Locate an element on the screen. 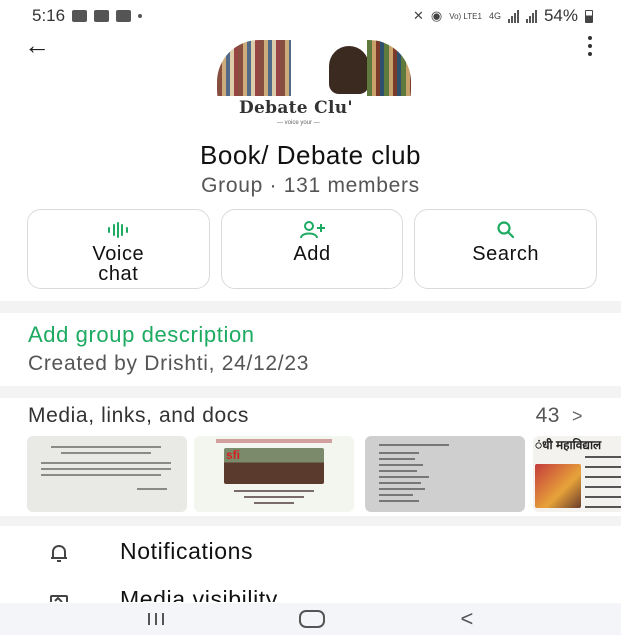 The height and width of the screenshot is (635, 621). media-visibility-label: Media visibility is located at coordinates (199, 594).